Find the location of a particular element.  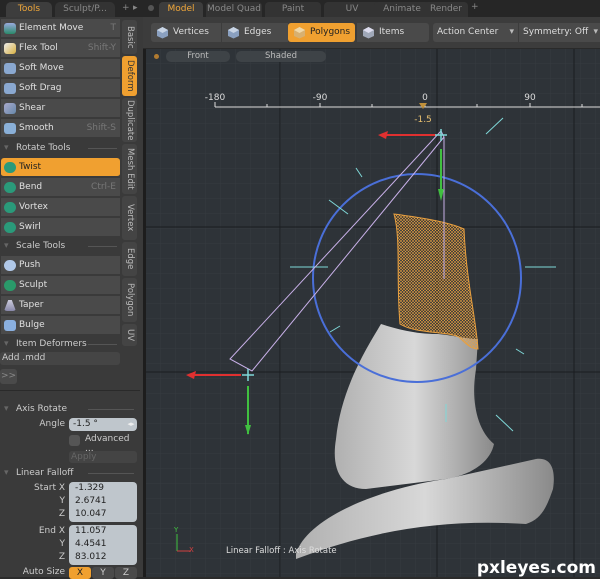

tool-label: Vortex is located at coordinates (33, 207).